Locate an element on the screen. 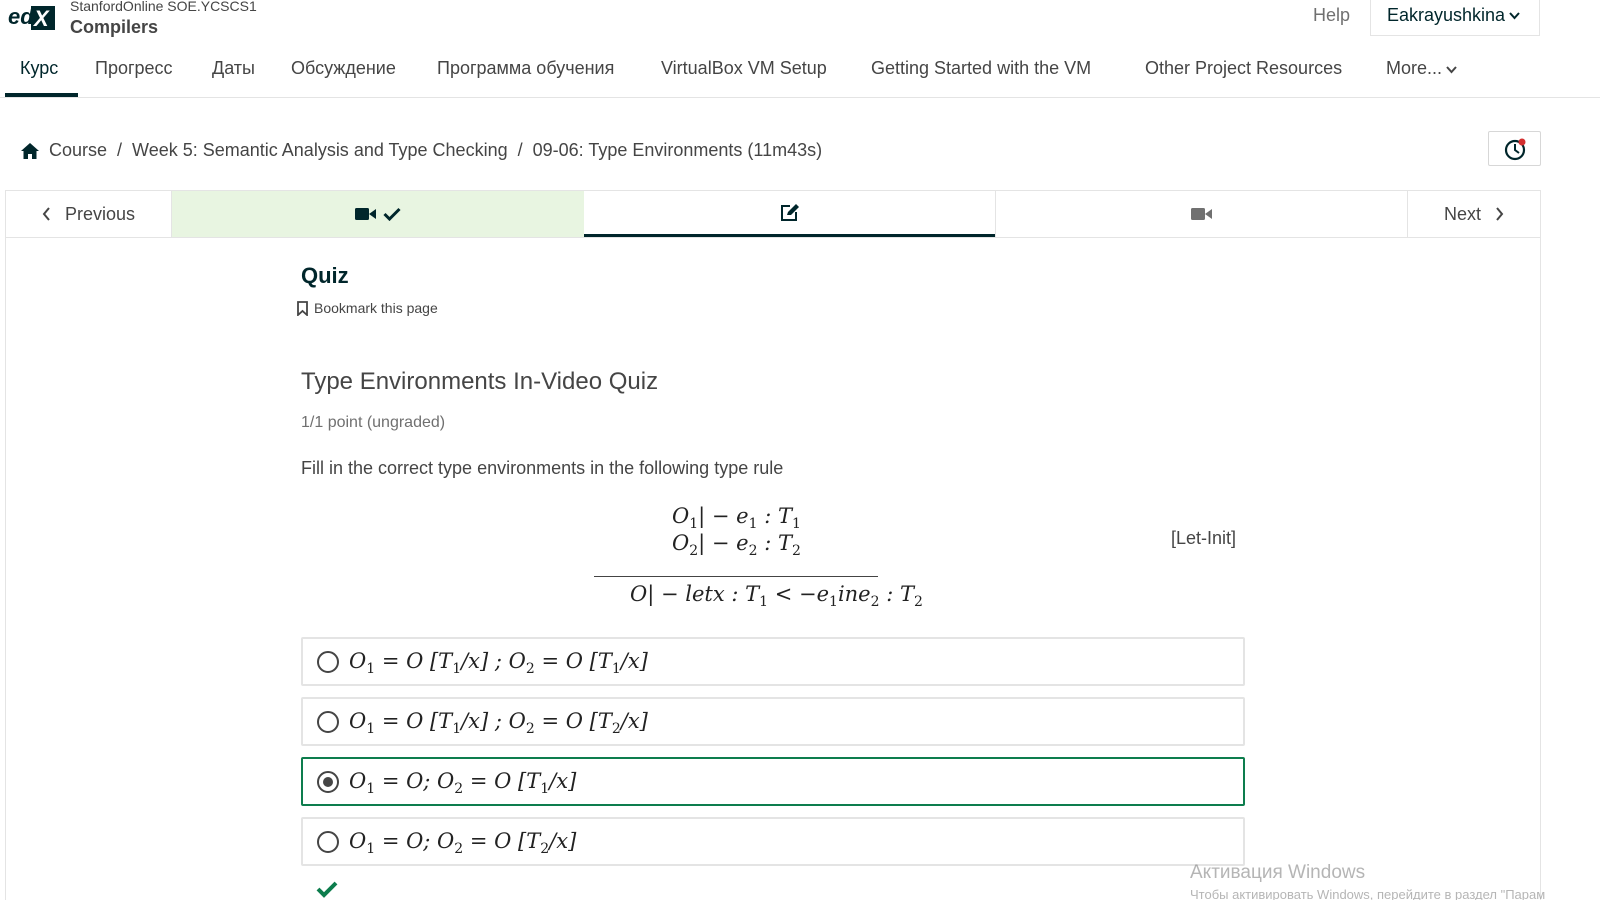 The image size is (1600, 900). rule-premise-2: O2| − e2 : T2 is located at coordinates (736, 545).